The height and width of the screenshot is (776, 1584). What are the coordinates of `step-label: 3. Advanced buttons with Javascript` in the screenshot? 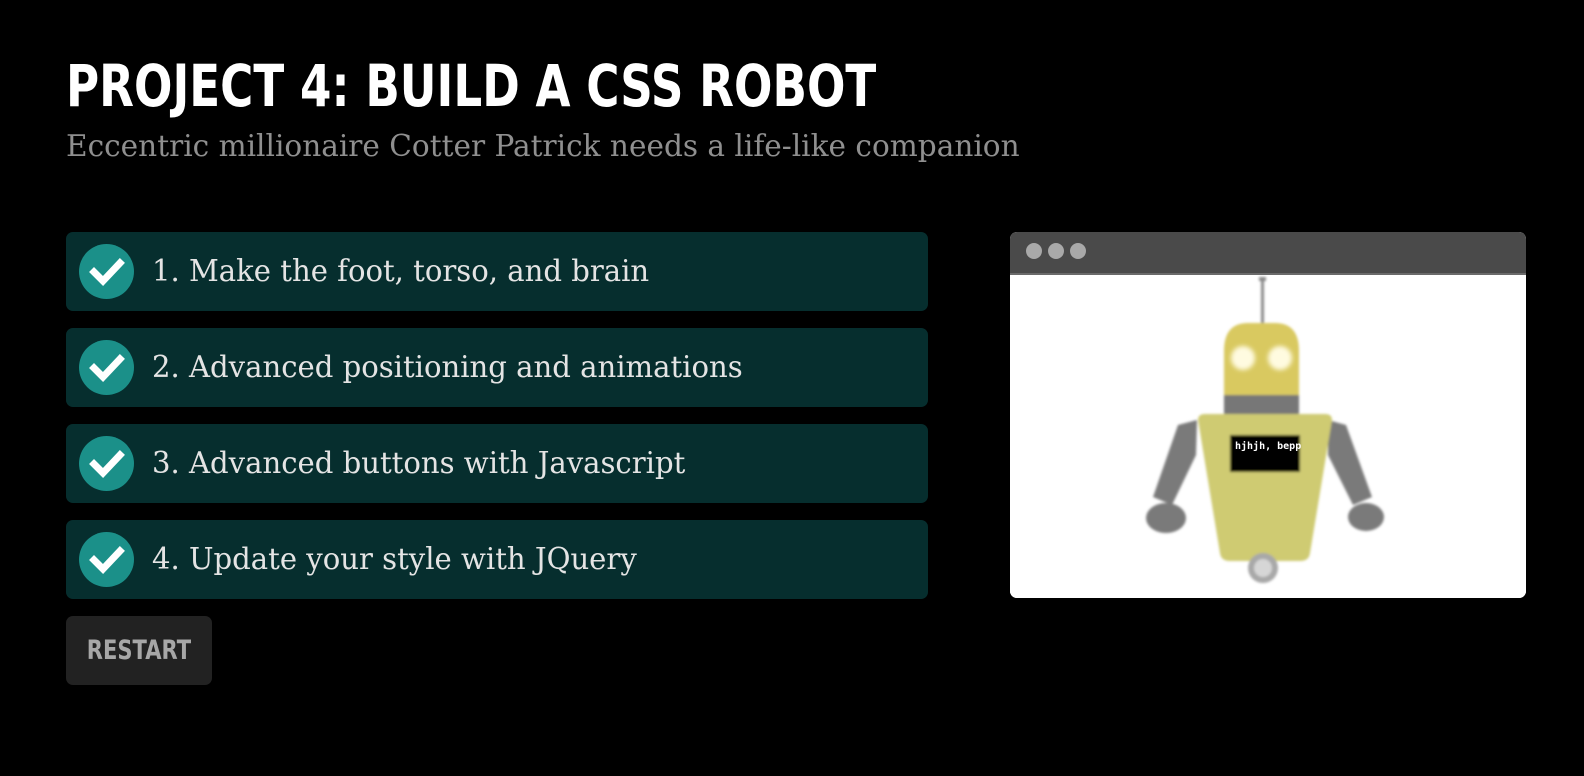 It's located at (419, 463).